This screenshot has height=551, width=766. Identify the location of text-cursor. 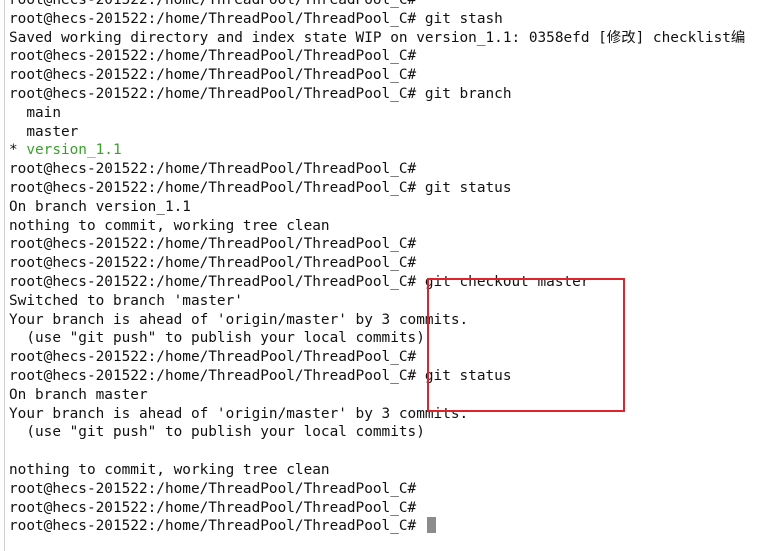
(431, 525).